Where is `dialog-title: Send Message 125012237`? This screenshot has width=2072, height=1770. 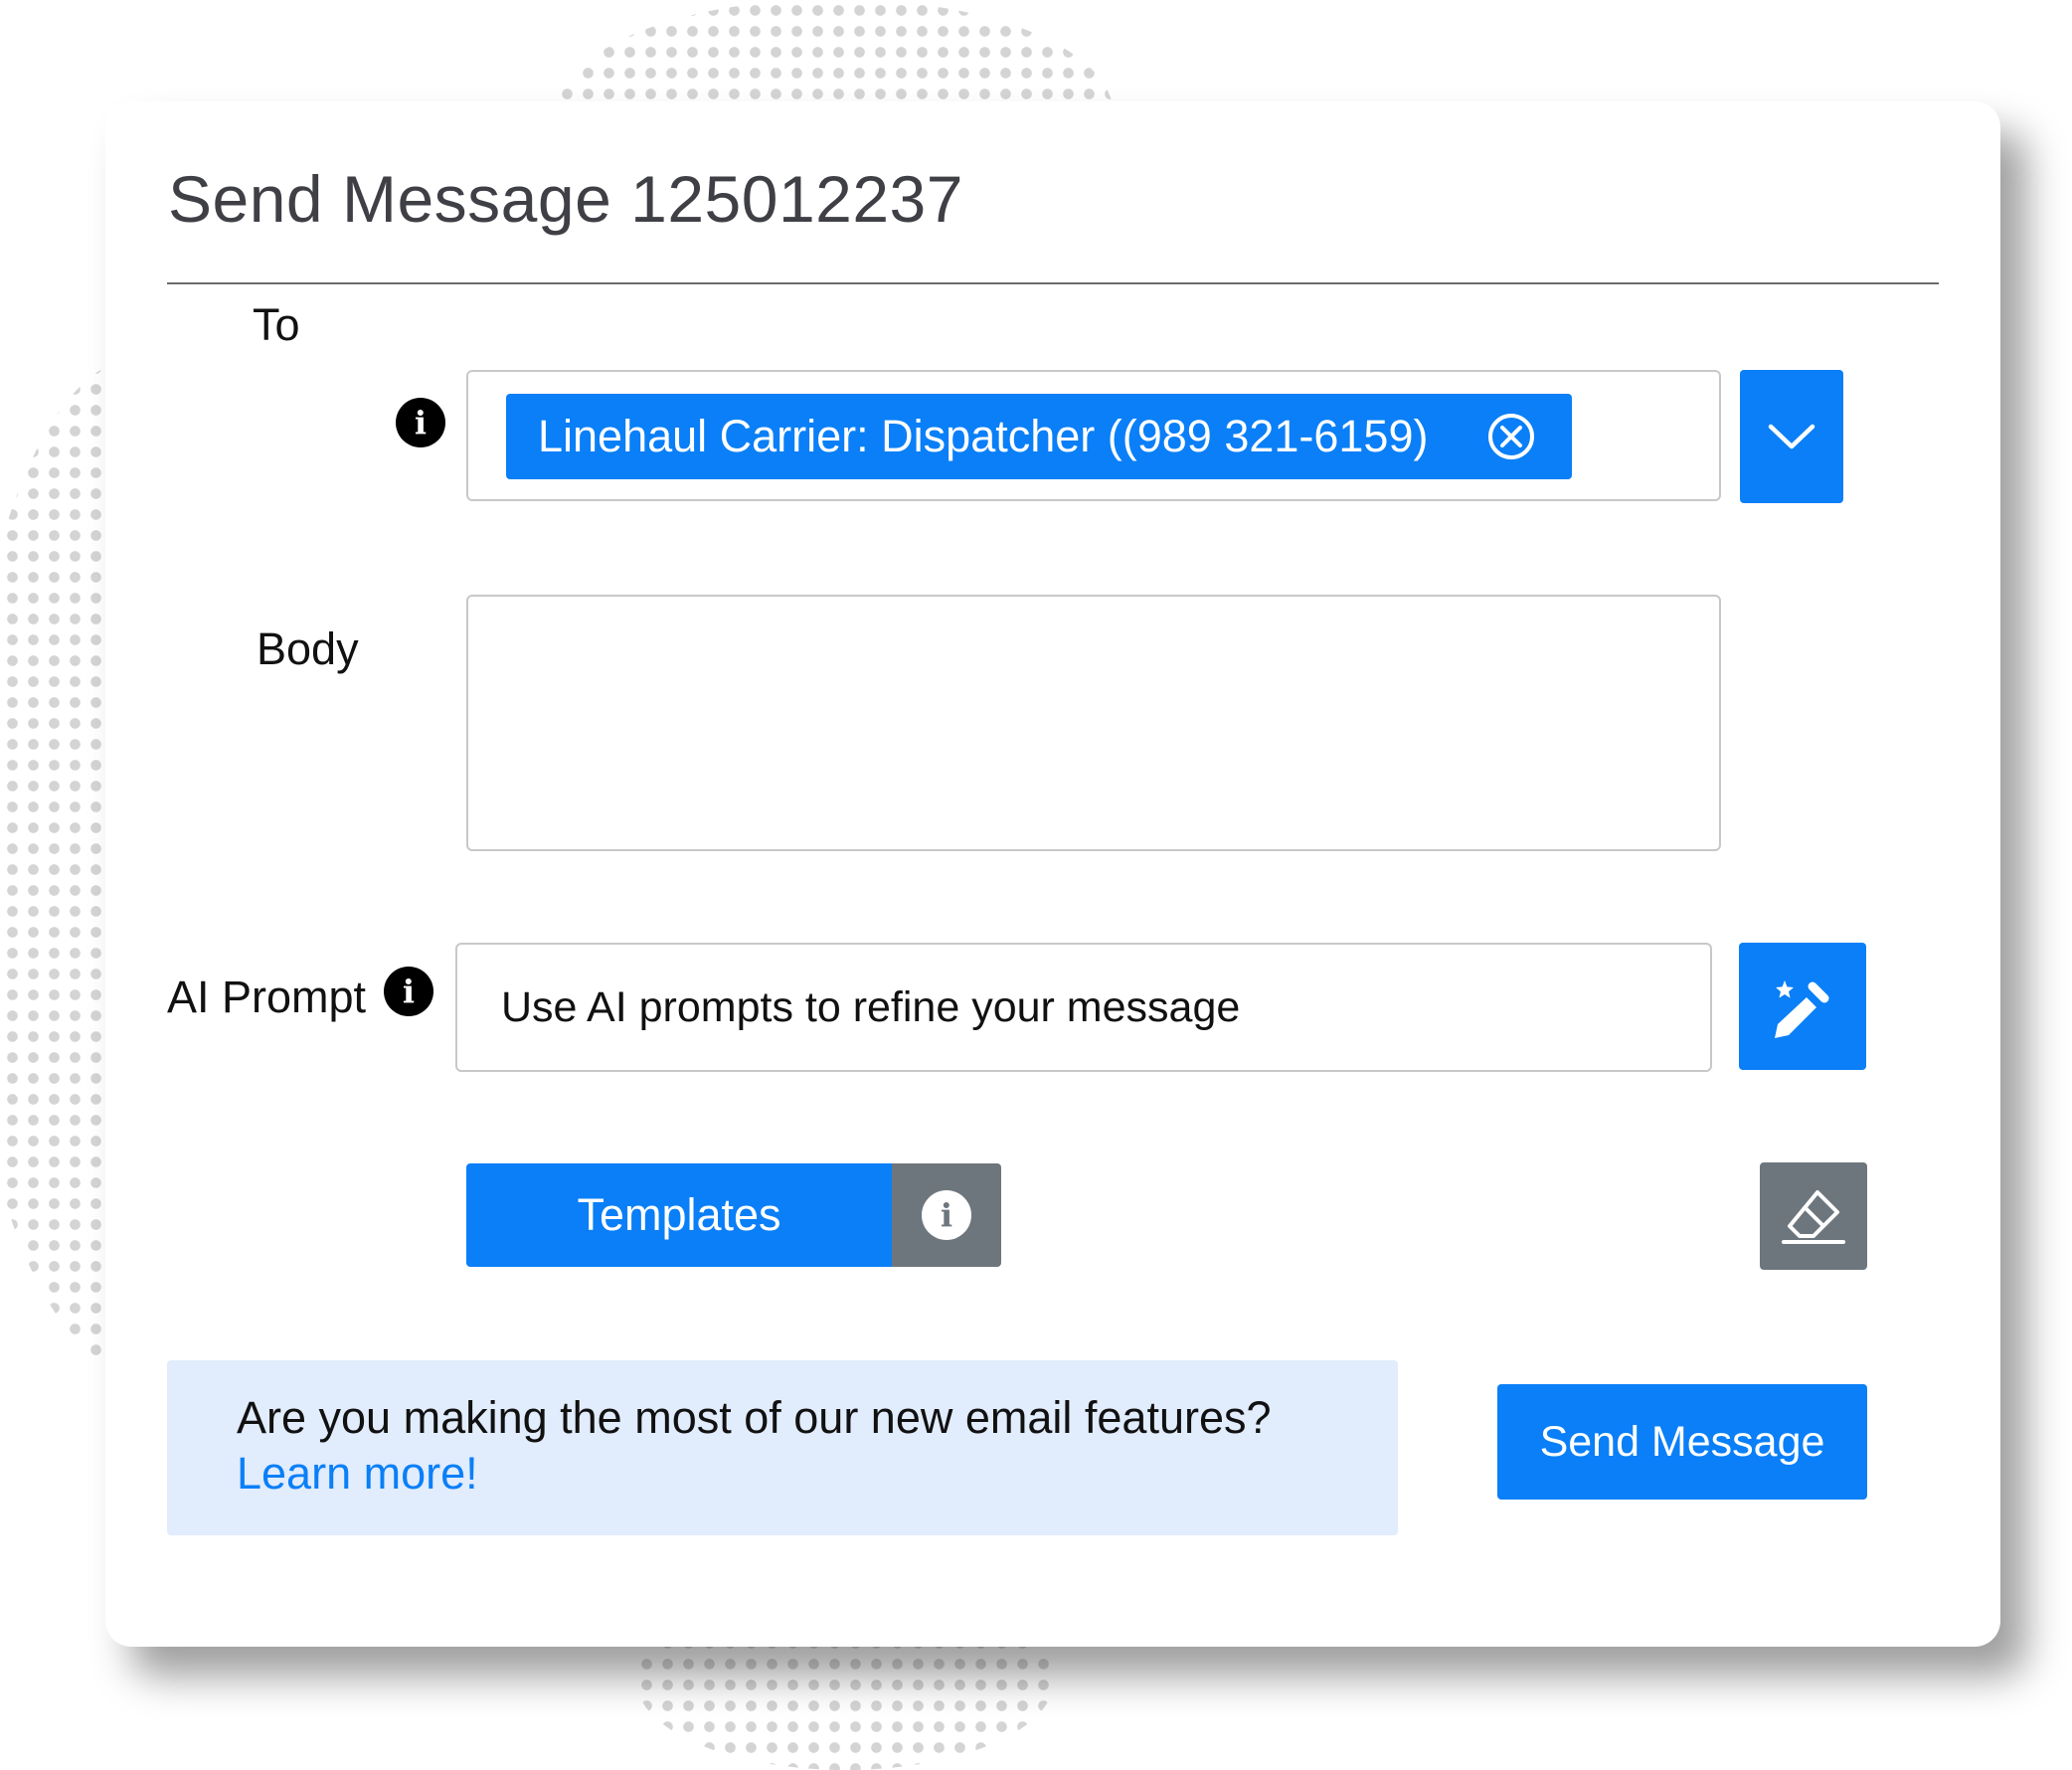 dialog-title: Send Message 125012237 is located at coordinates (566, 199).